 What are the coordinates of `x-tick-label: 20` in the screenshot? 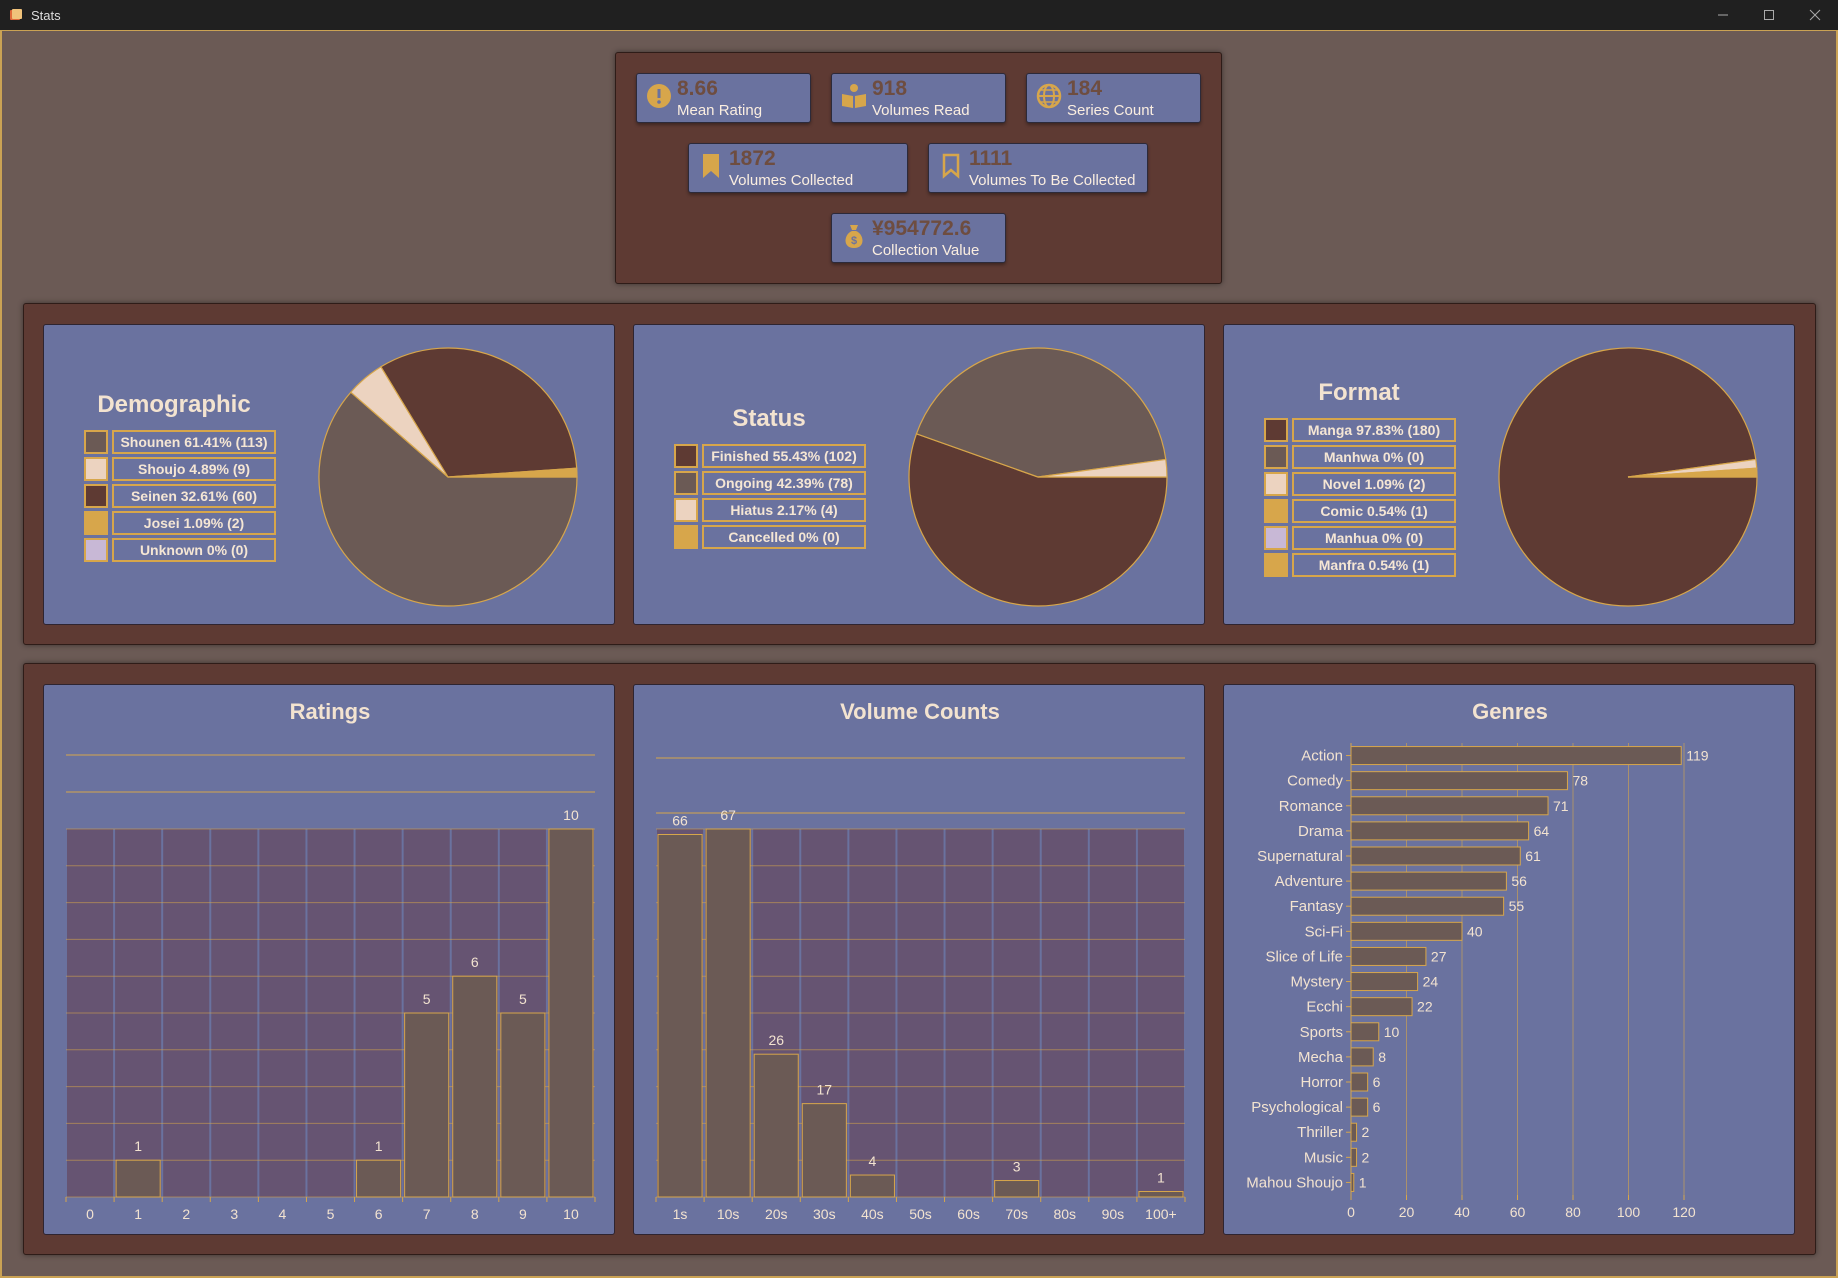 It's located at (1407, 1212).